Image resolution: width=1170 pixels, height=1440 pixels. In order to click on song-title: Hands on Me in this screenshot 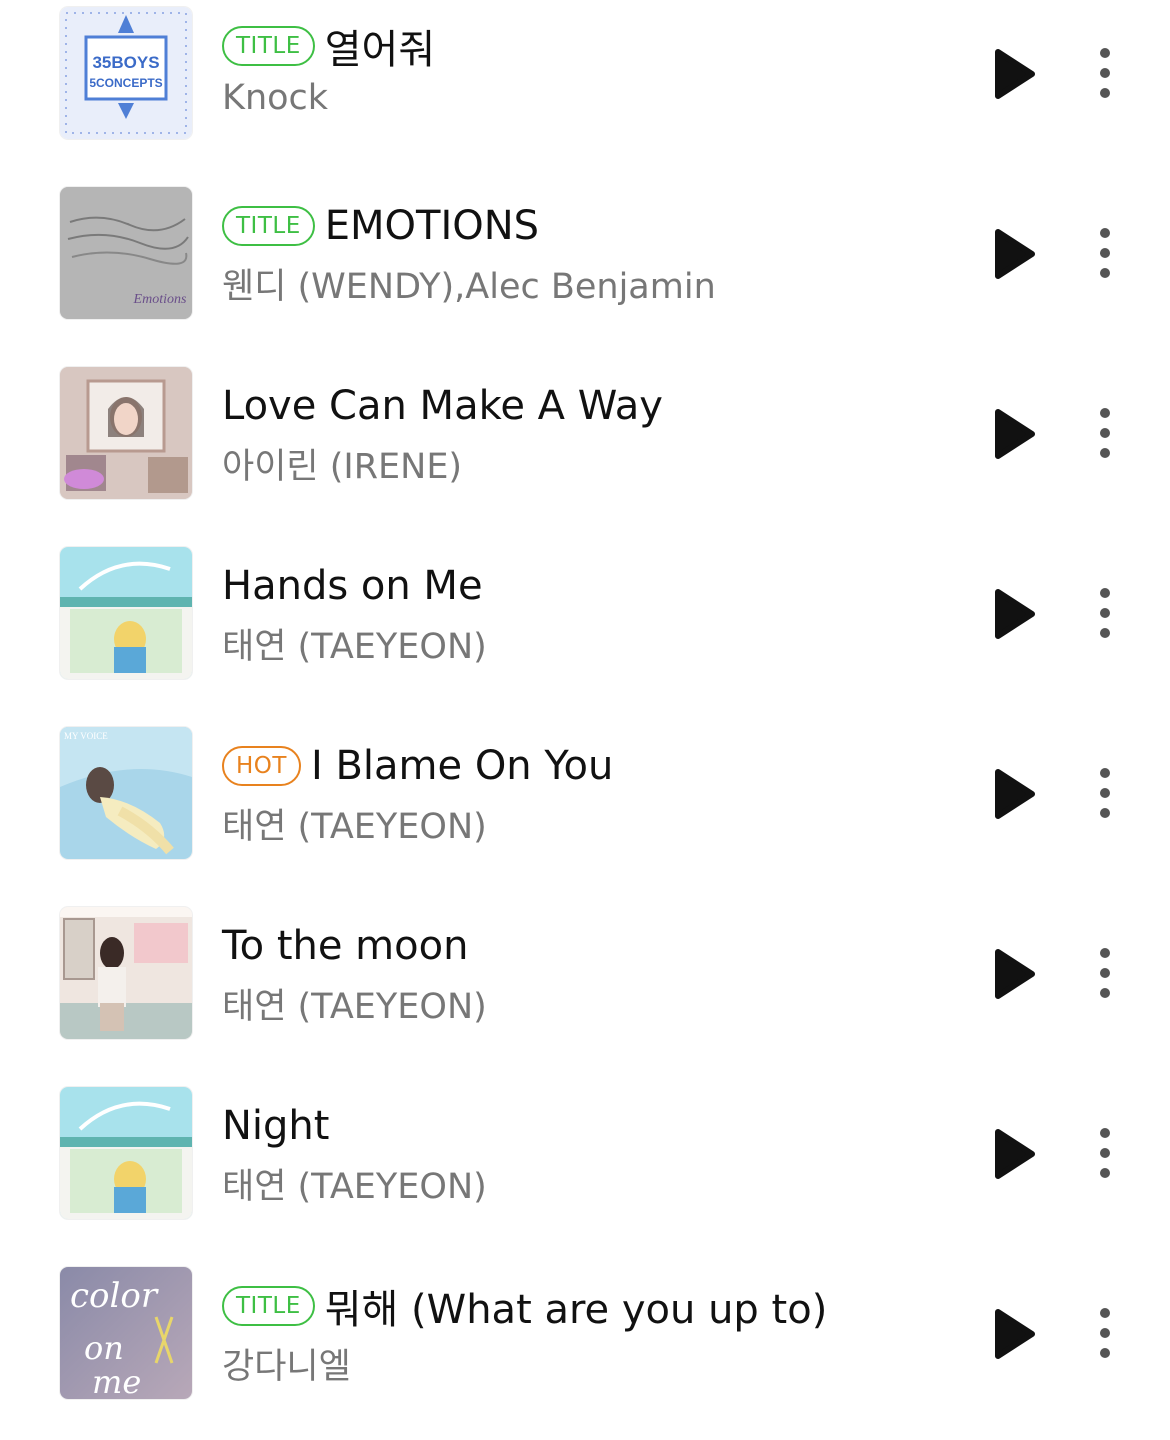, I will do `click(352, 586)`.